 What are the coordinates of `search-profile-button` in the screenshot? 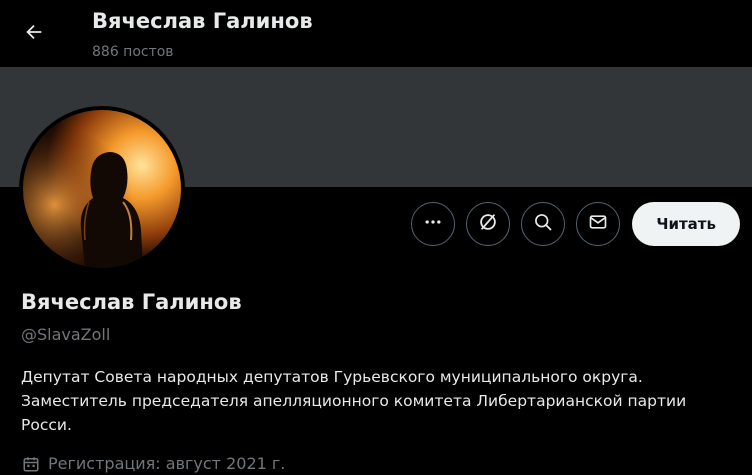 It's located at (543, 224).